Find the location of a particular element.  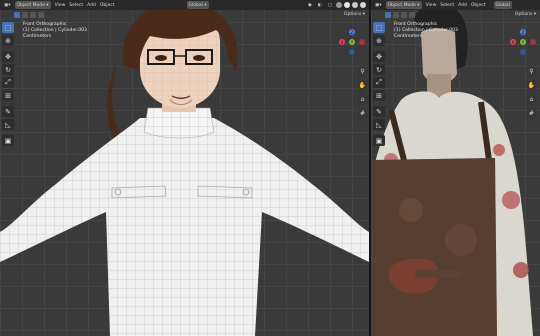

transform-orientation-dropdown: Global is located at coordinates (502, 5).